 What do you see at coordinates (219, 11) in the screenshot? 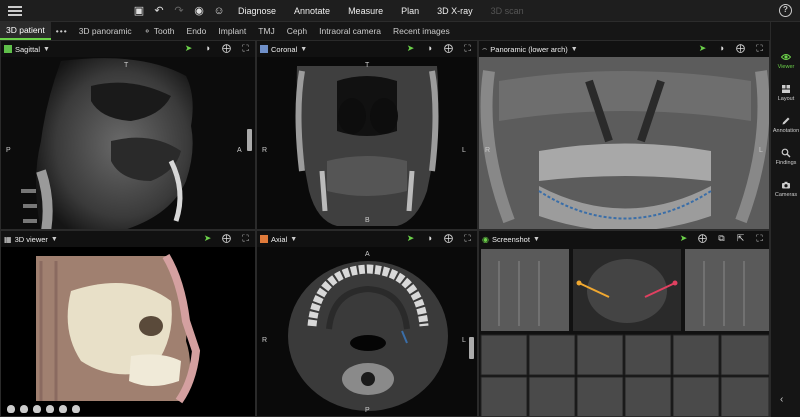
I see `face-icon: ☺` at bounding box center [219, 11].